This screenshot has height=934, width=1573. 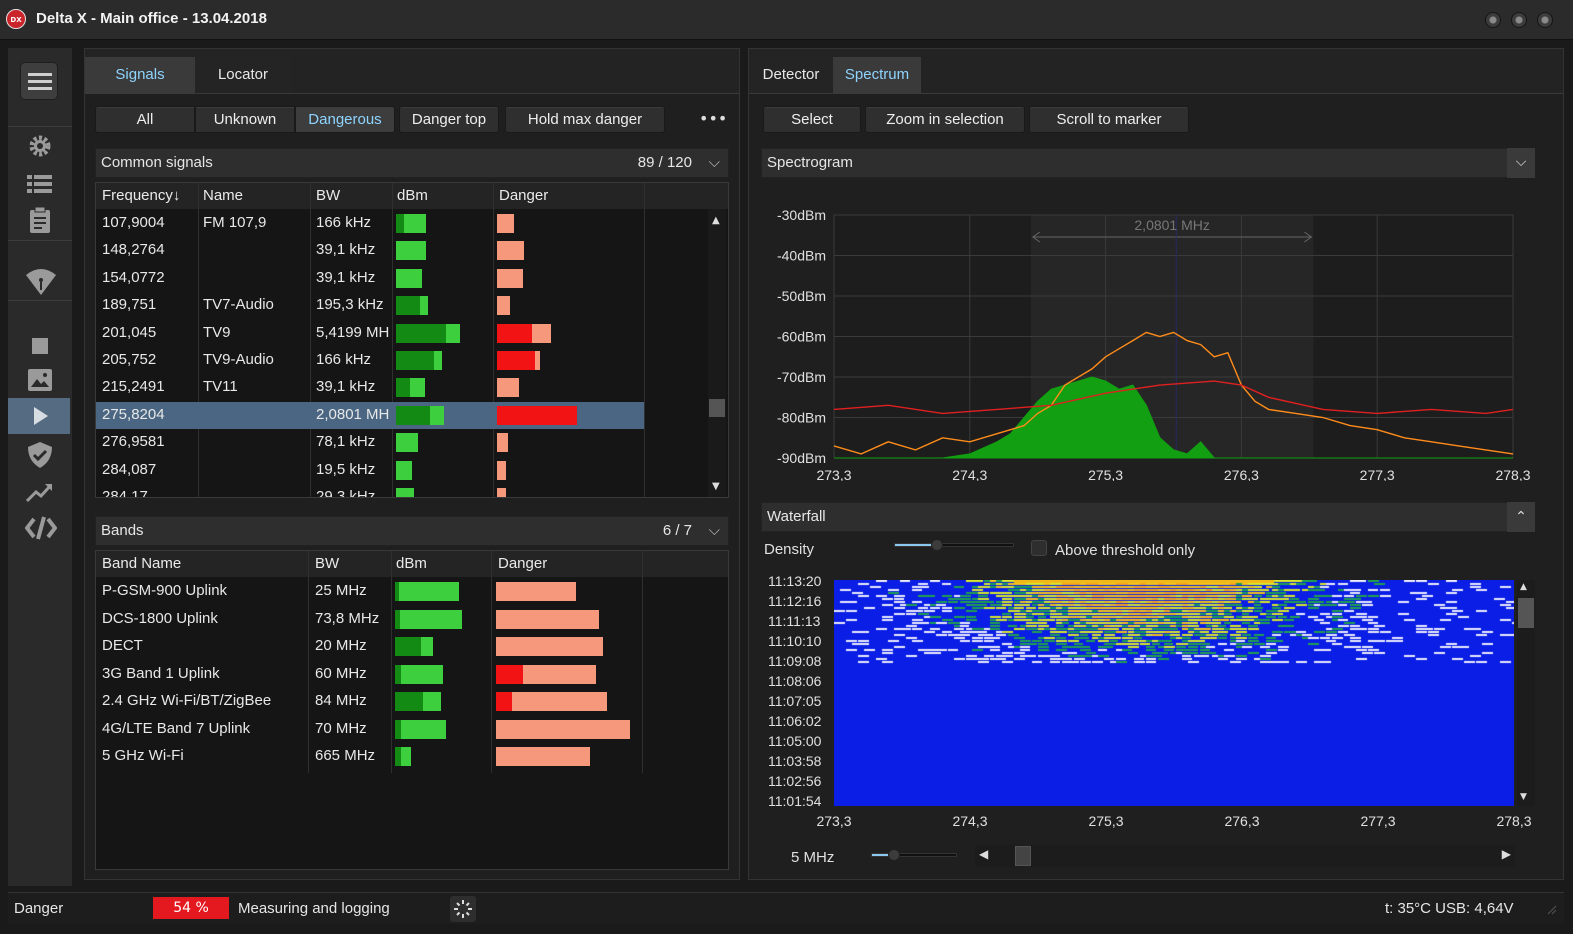 What do you see at coordinates (402, 278) in the screenshot?
I see `table-row: 154,0772 39,1 kHz` at bounding box center [402, 278].